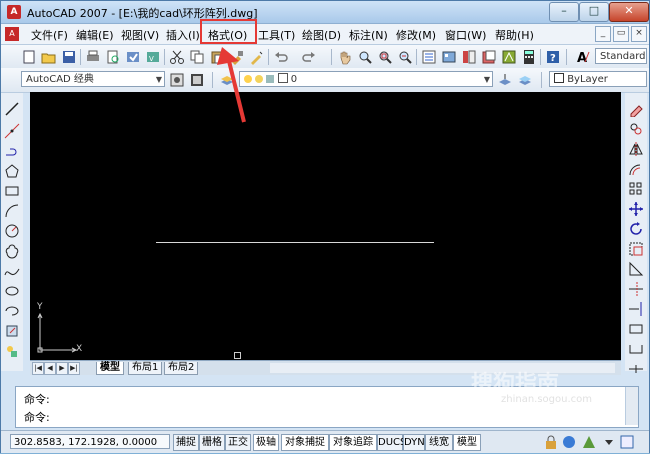 Image resolution: width=650 pixels, height=454 pixels. Describe the element at coordinates (639, 34) in the screenshot. I see `doc-close-button: ×` at that location.